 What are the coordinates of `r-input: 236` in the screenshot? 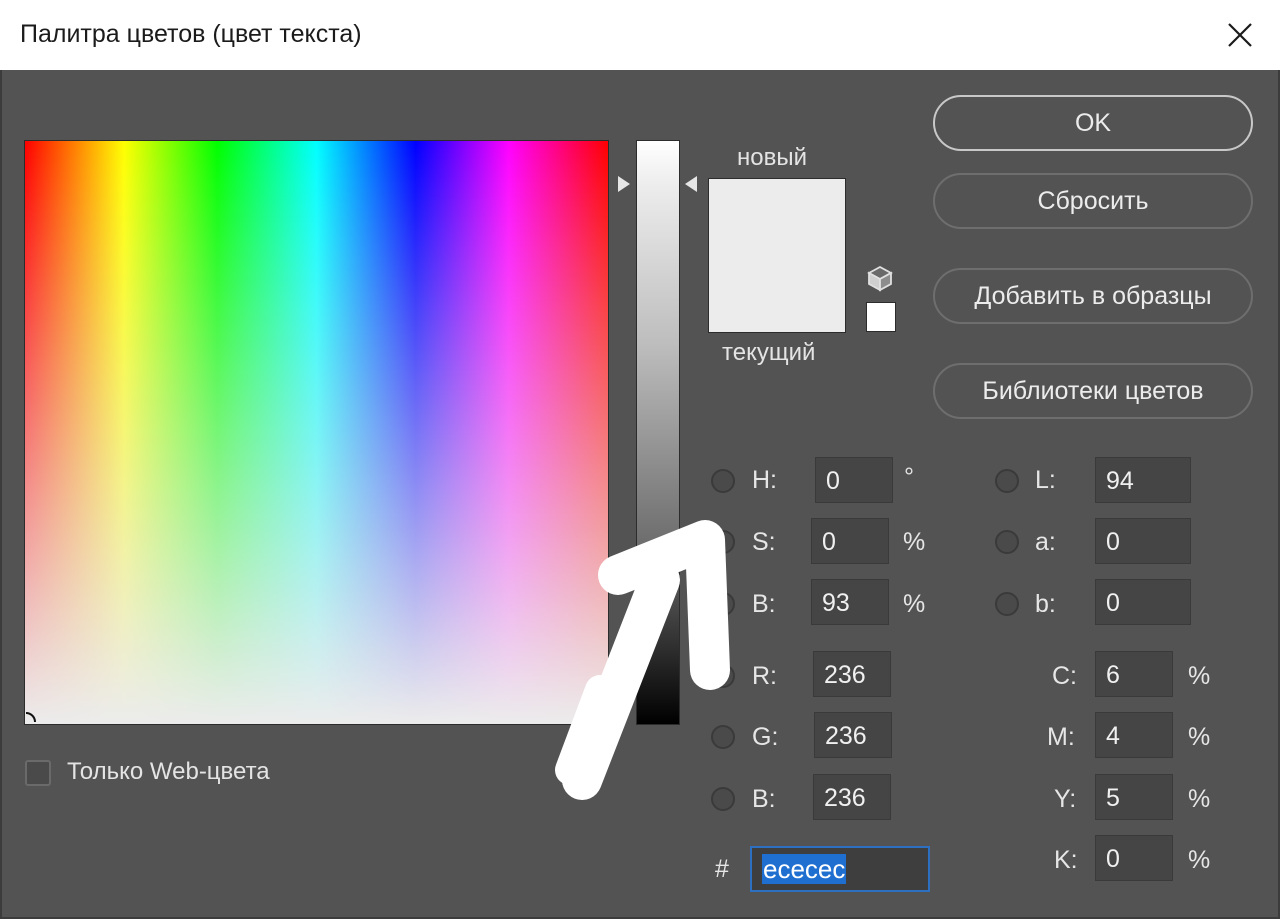 It's located at (852, 674).